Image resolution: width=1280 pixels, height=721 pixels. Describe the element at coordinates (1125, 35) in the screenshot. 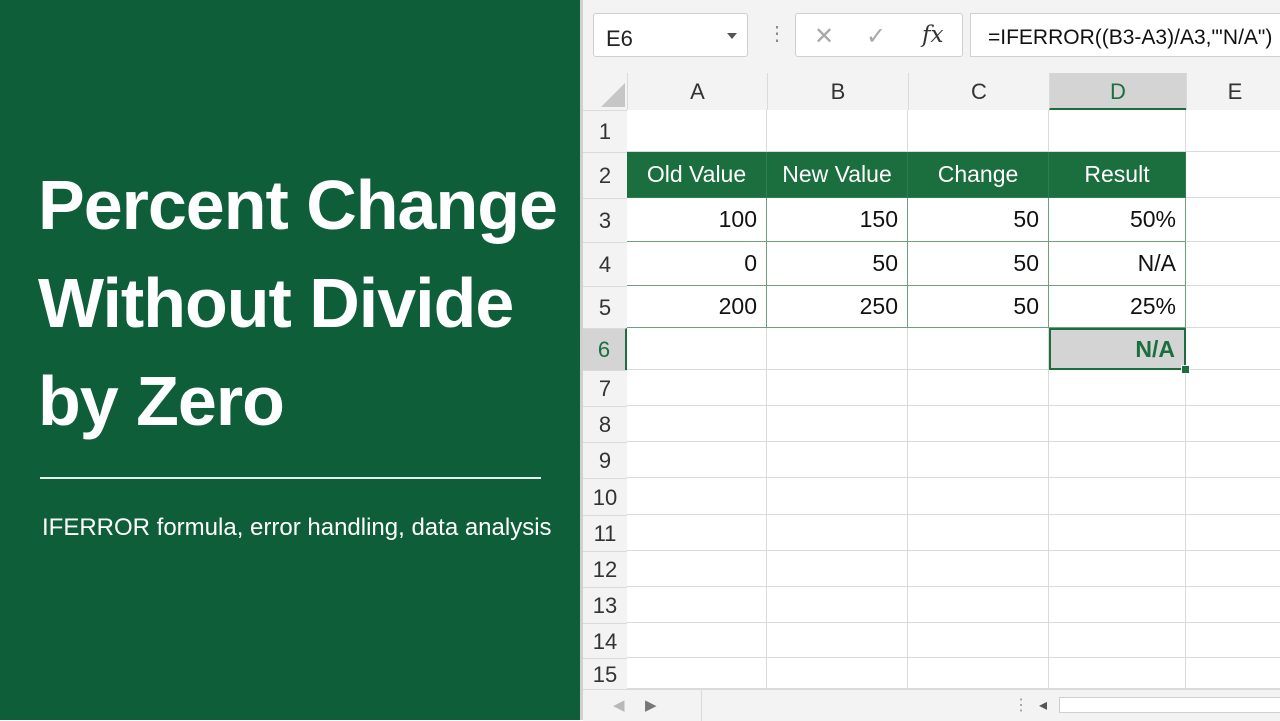

I see `formula-input: =IFERROR((B3-A3)/A3,"'N/A")` at that location.